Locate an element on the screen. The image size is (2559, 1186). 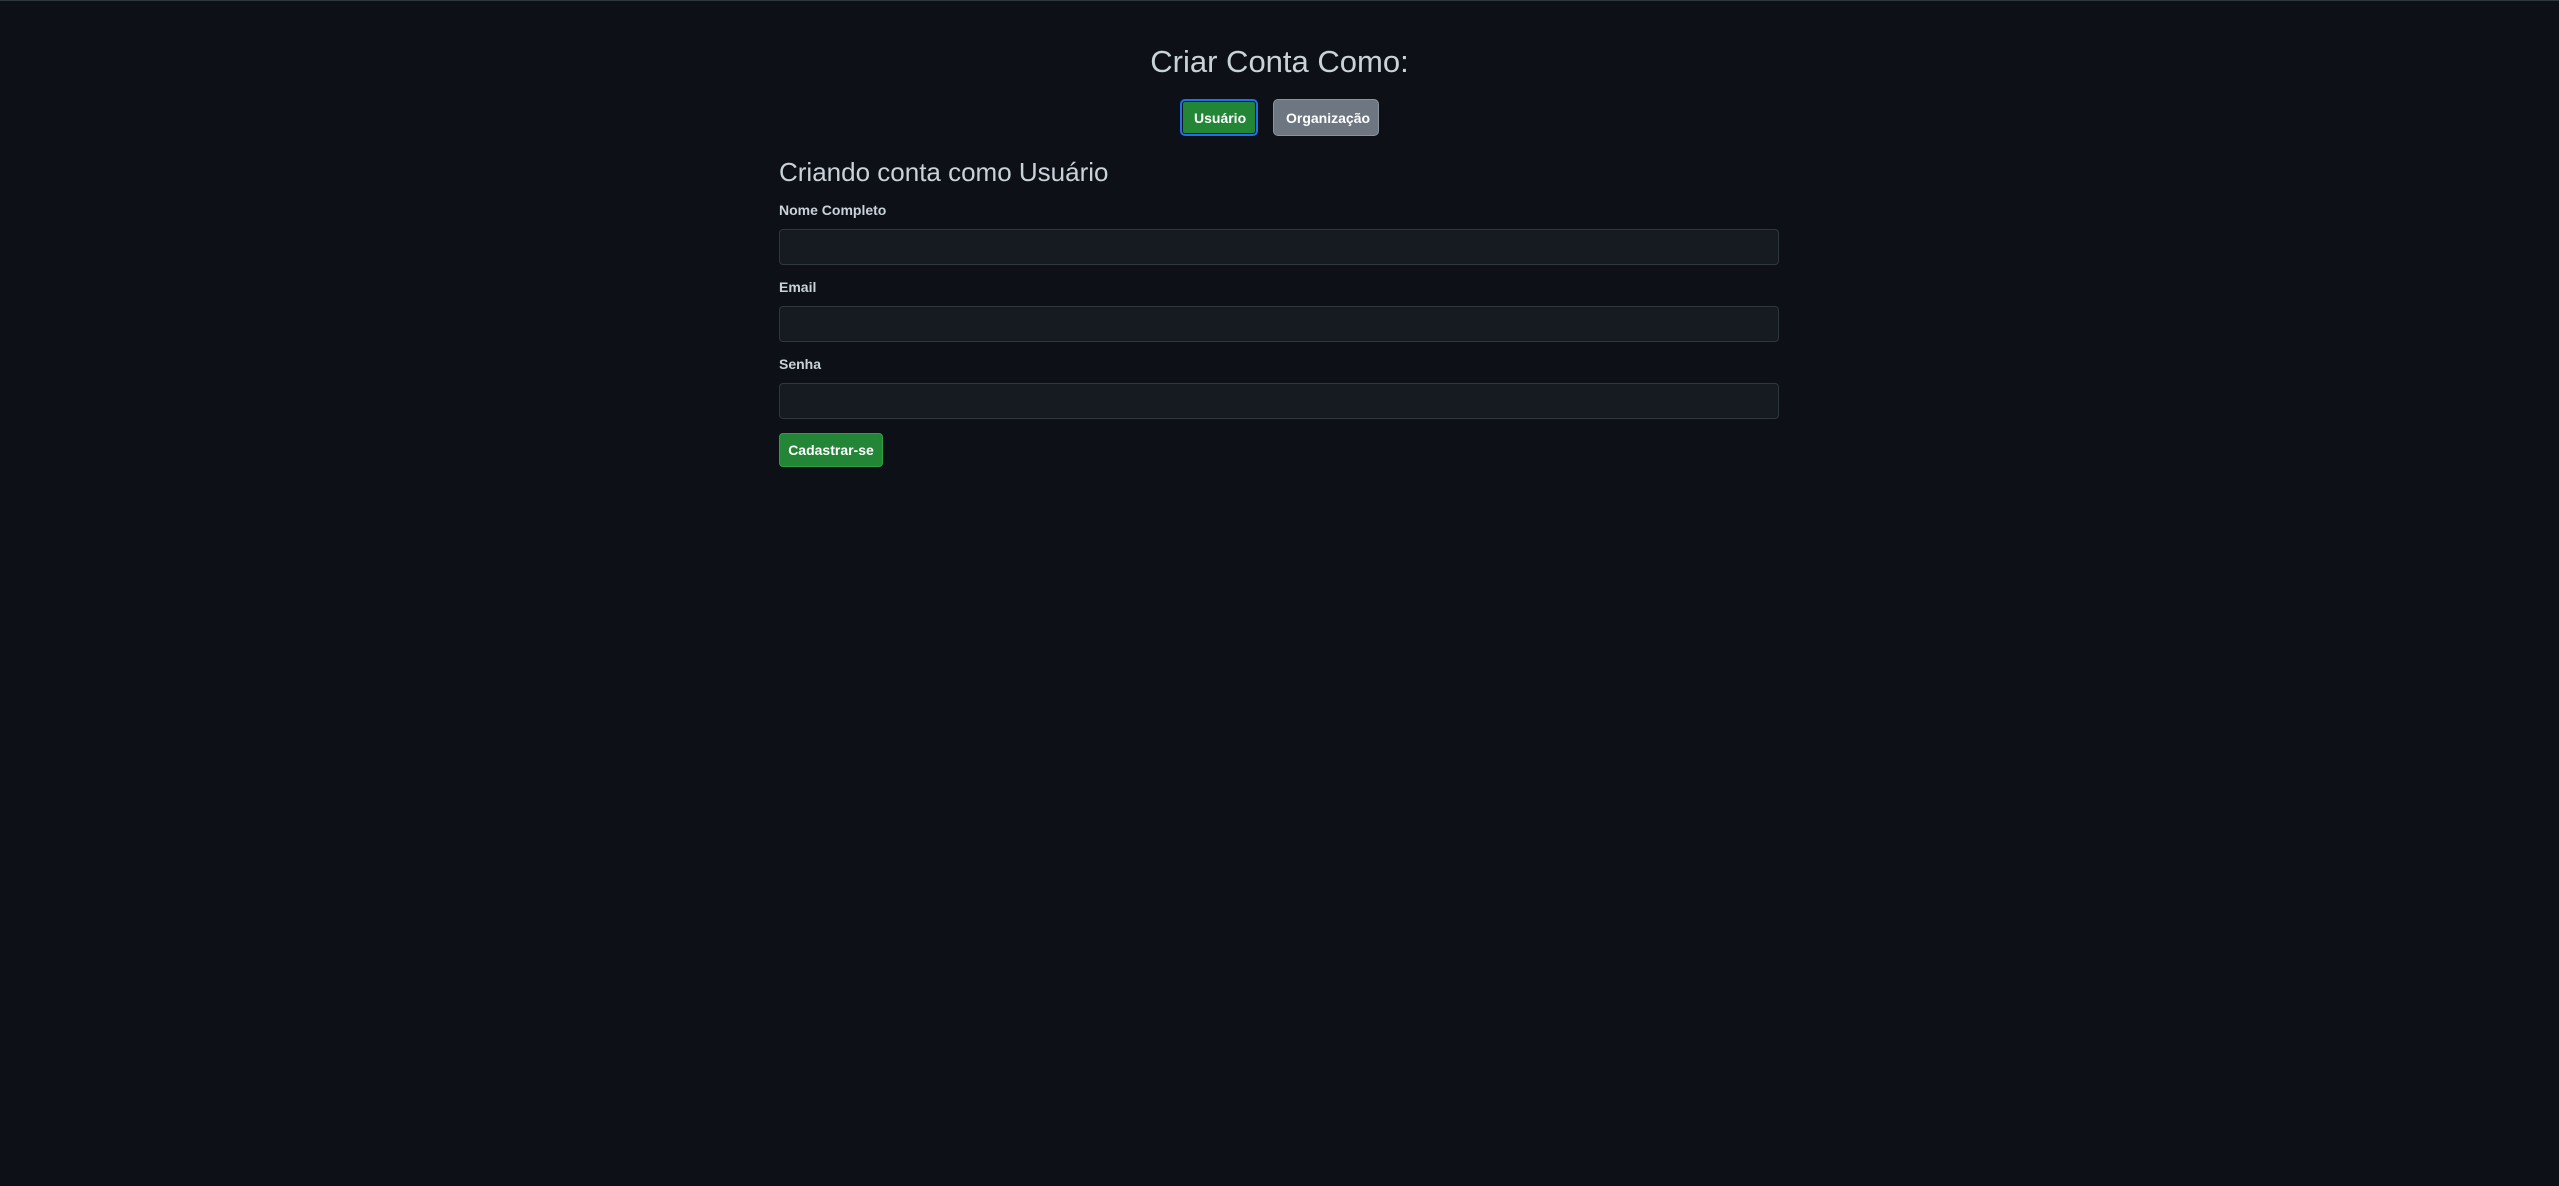
organization-type-button: Organização is located at coordinates (1326, 117).